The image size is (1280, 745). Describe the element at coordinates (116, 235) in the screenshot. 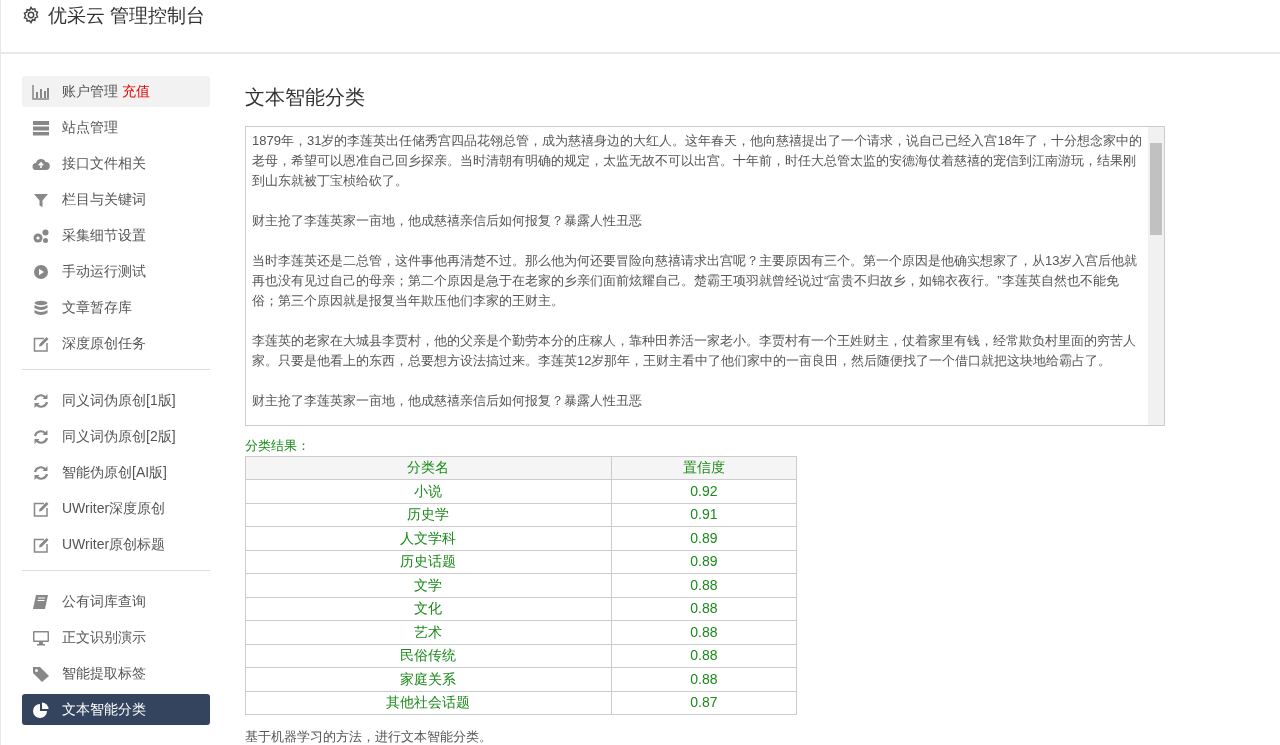

I see `sidebar-item: 采集细节设置` at that location.